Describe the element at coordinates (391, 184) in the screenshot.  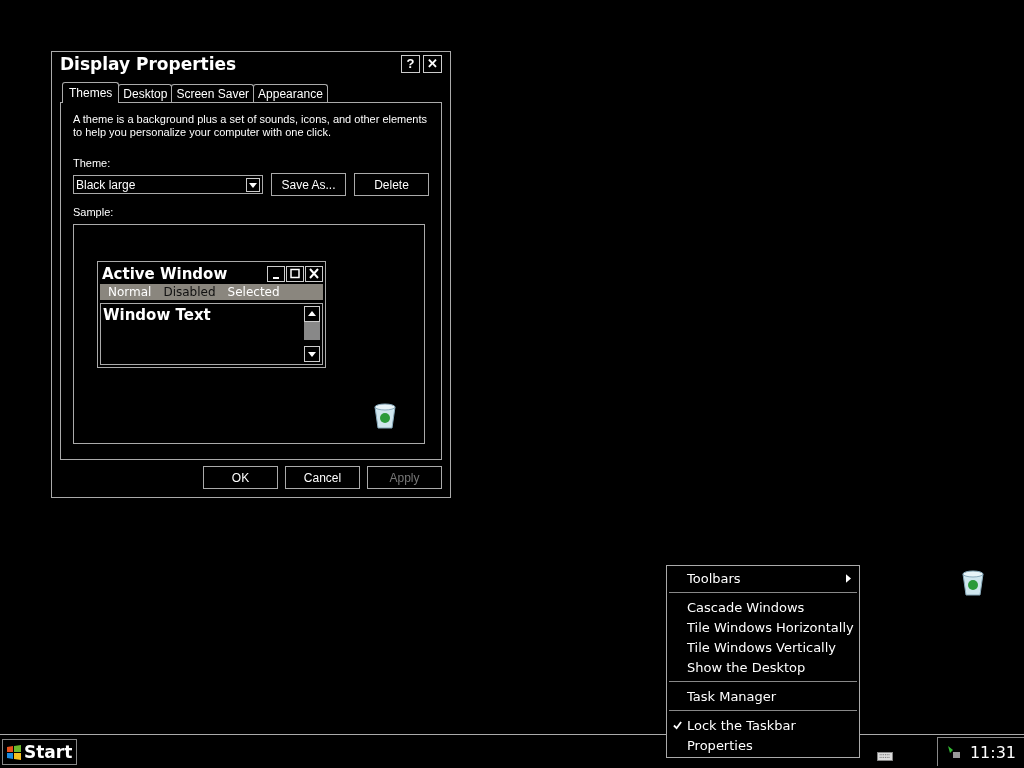
I see `delete-button: Delete` at that location.